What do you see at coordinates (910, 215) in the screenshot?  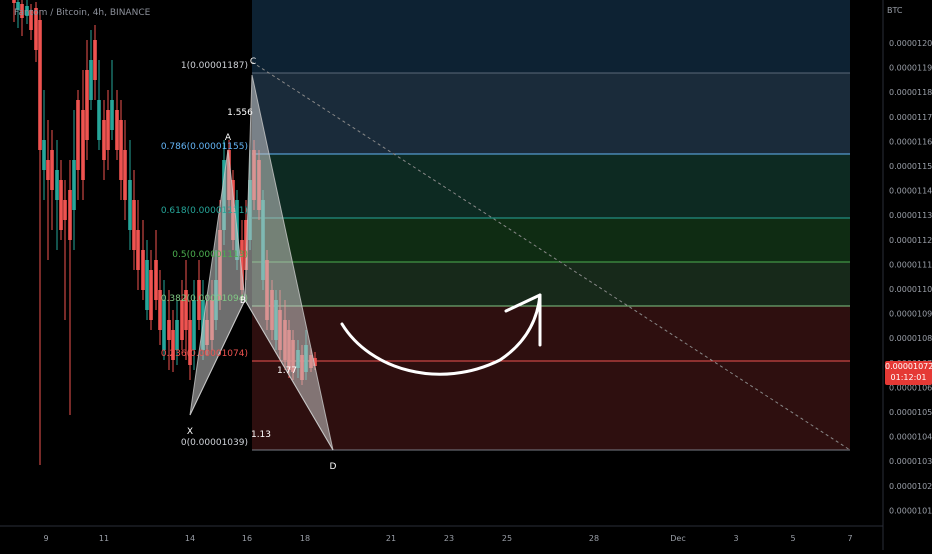 I see `price-axis-label: 0.00001130` at bounding box center [910, 215].